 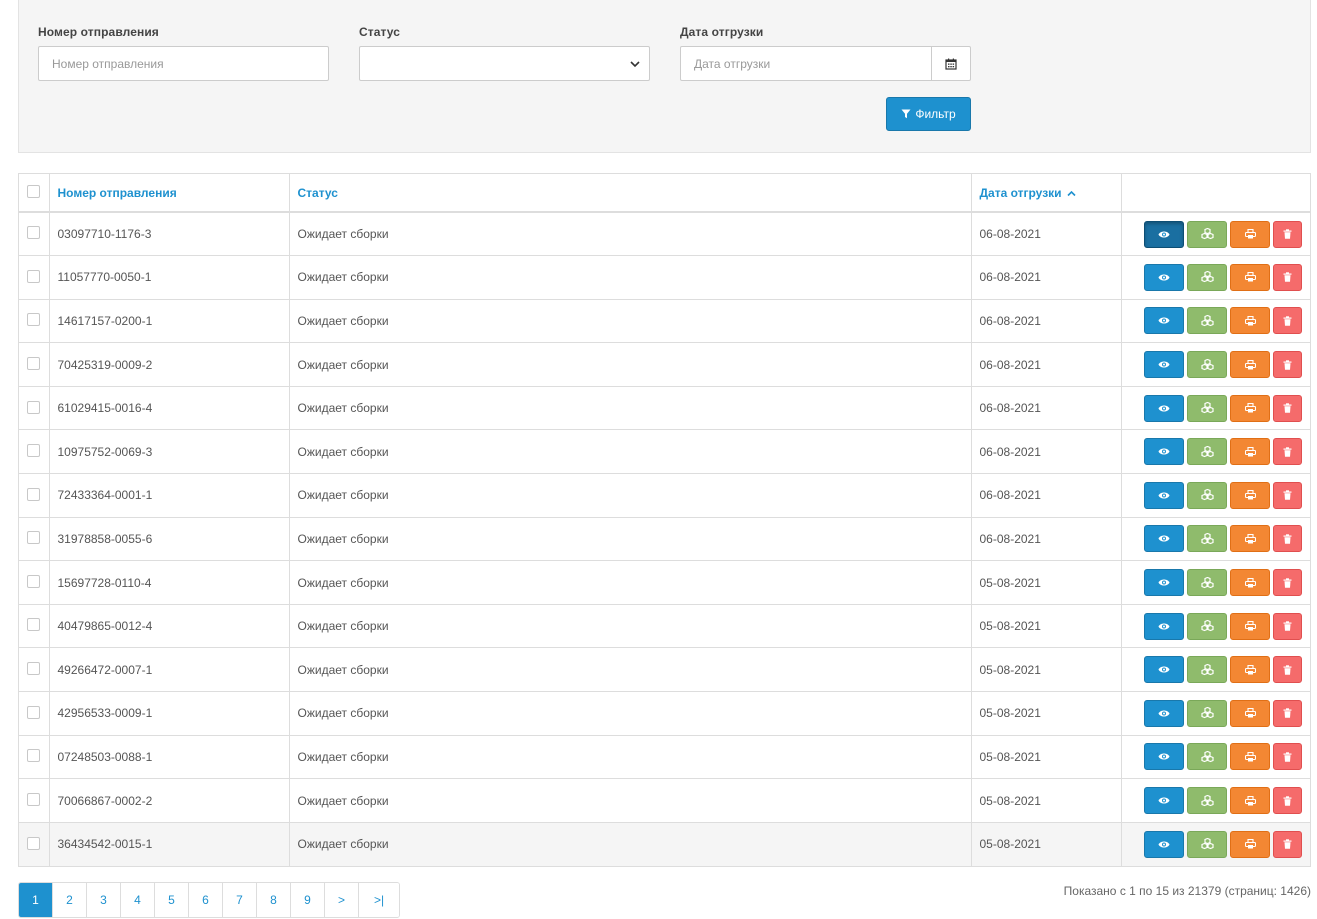 I want to click on page-link-8: 8, so click(x=274, y=900).